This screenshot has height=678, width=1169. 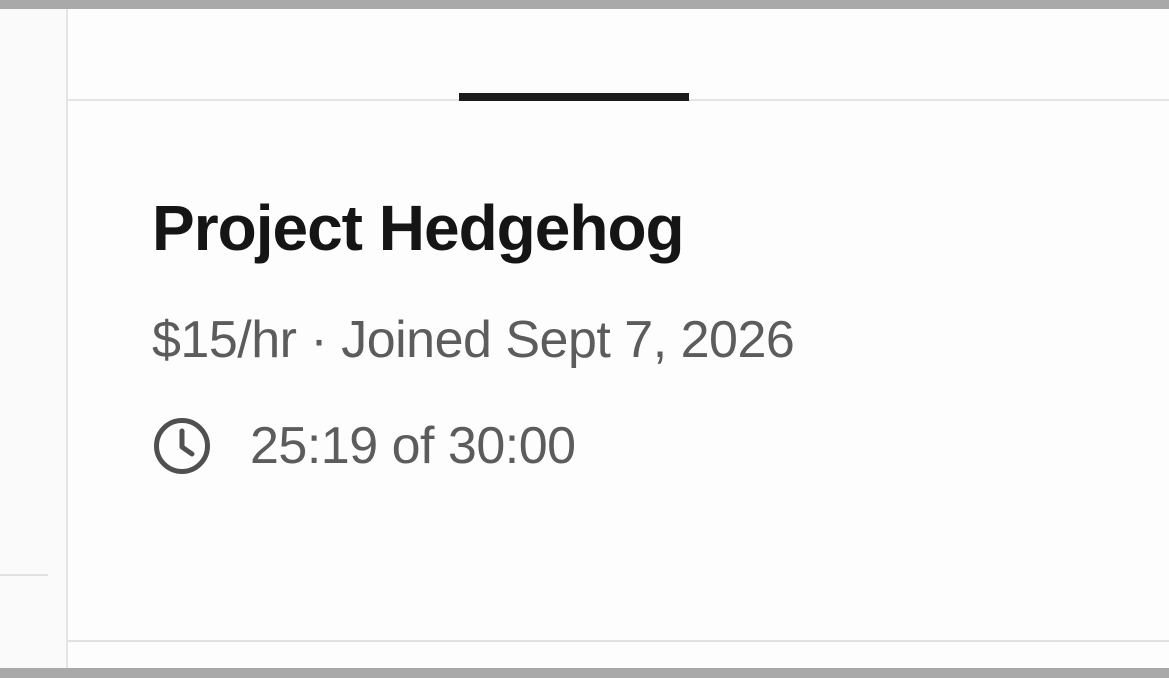 I want to click on sidebar-divider, so click(x=24, y=575).